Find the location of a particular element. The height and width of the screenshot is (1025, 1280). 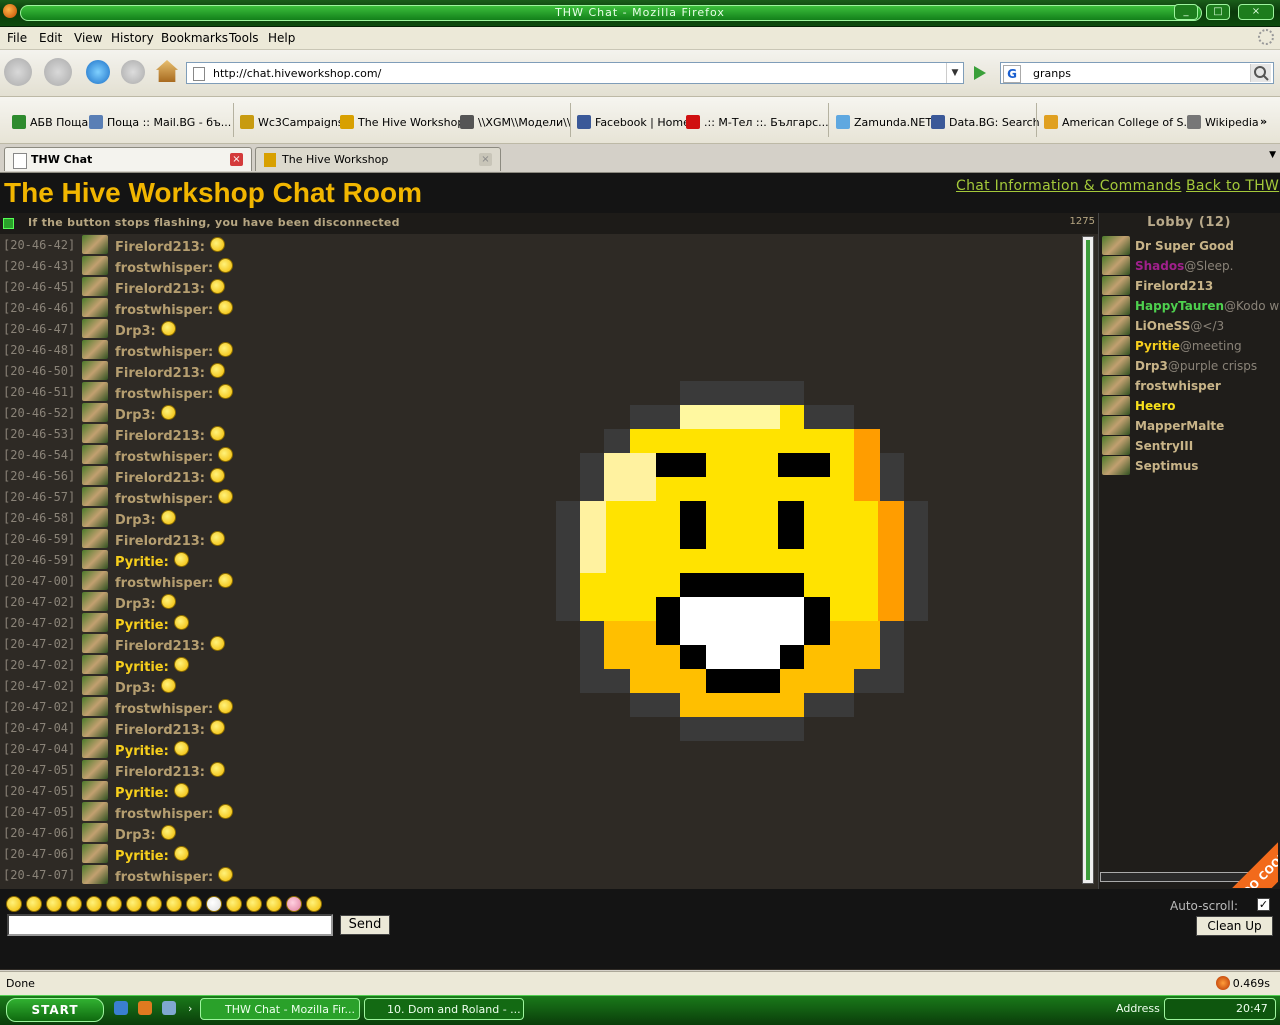

bookmark-facebook: Facebook | Home is located at coordinates (633, 122).